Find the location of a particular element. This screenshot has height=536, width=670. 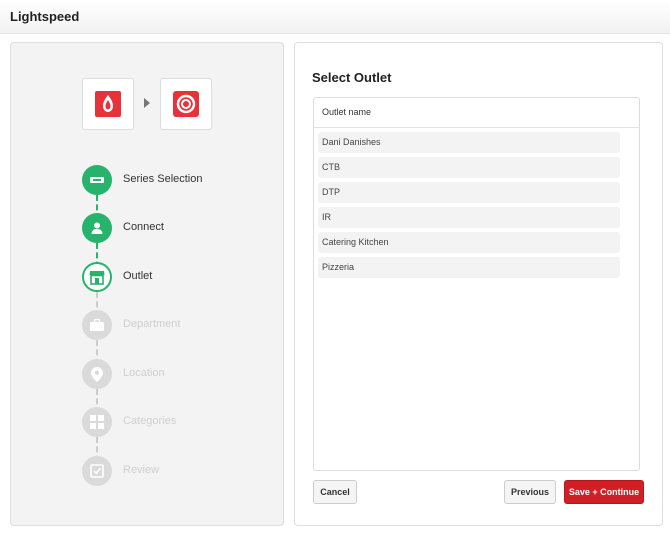

user-icon is located at coordinates (97, 228).